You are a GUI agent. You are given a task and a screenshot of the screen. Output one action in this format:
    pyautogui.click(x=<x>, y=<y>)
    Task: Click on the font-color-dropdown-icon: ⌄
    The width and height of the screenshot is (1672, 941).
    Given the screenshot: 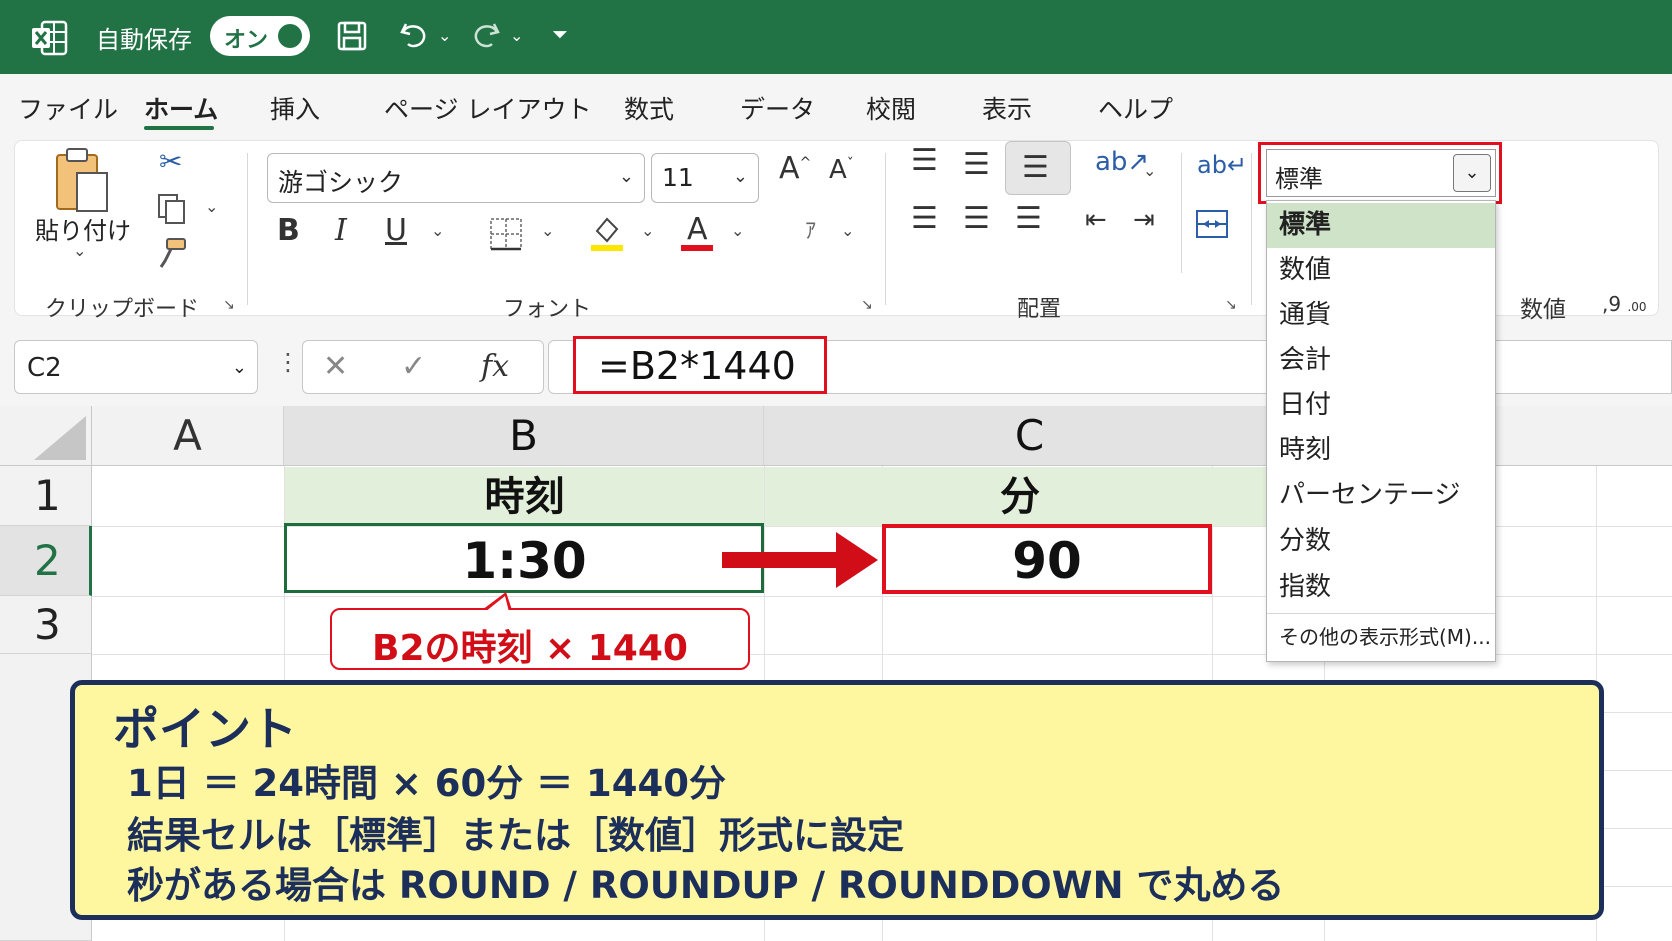 What is the action you would take?
    pyautogui.click(x=737, y=230)
    